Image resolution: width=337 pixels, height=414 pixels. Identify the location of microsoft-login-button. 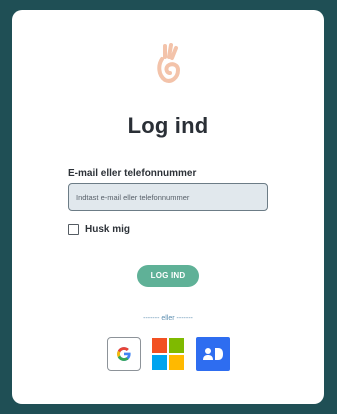
(168, 354).